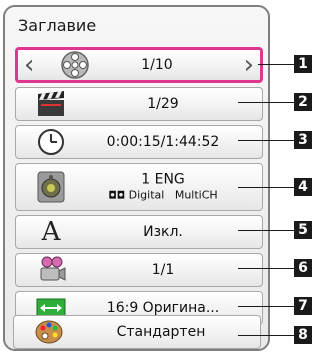 This screenshot has width=320, height=355. I want to click on title-selector-row: ‹ 1/10 ›, so click(139, 65).